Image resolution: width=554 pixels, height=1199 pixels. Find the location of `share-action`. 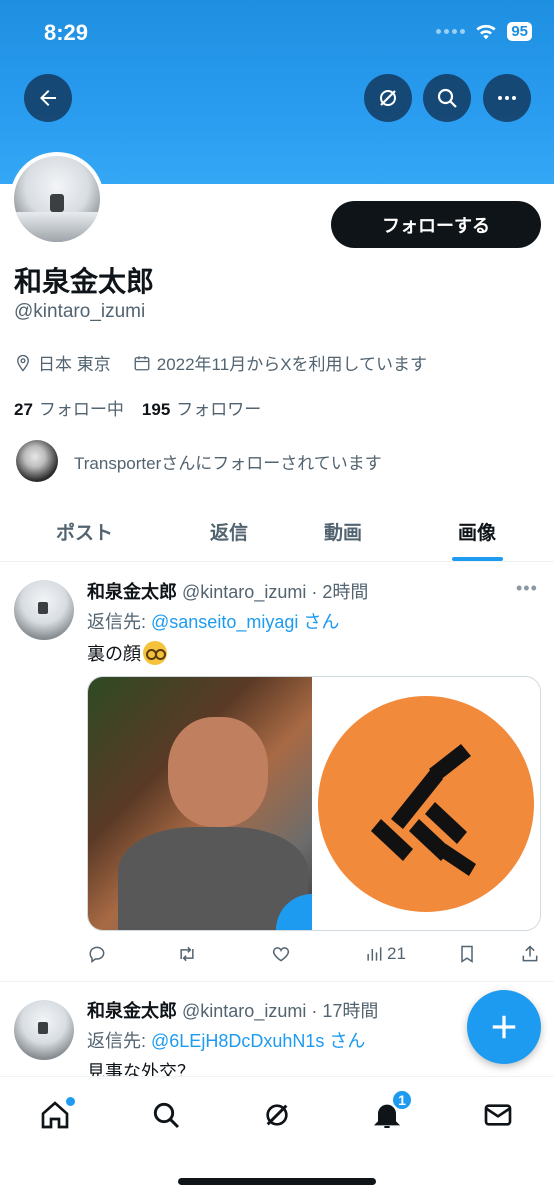

share-action is located at coordinates (530, 954).